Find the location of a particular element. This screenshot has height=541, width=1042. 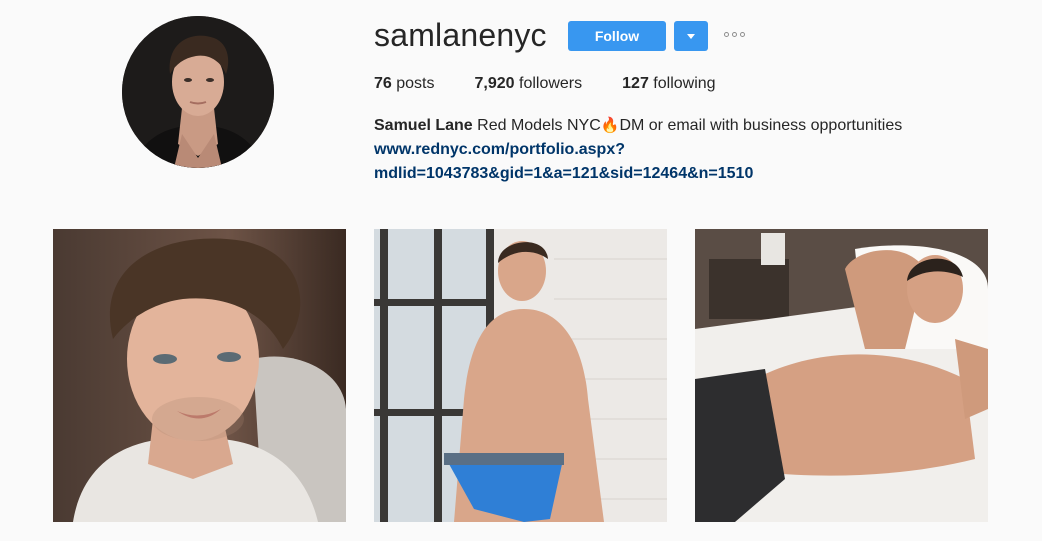

following-stat: 127 following is located at coordinates (668, 84).